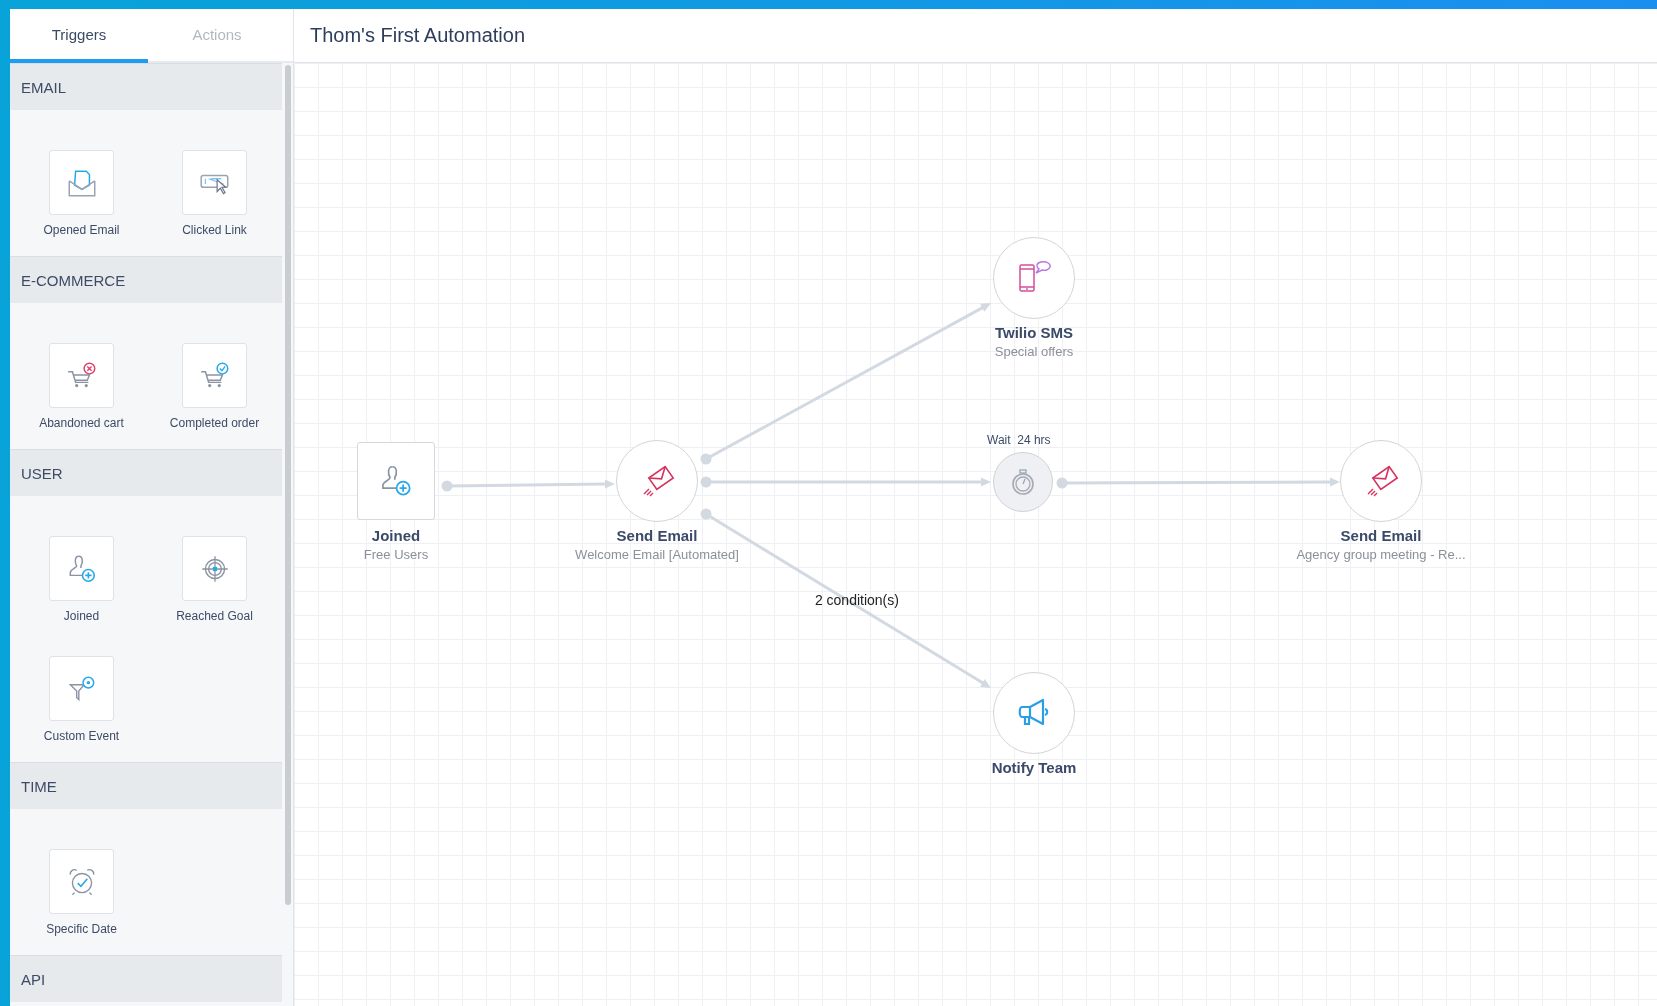 This screenshot has height=1006, width=1657. Describe the element at coordinates (81, 929) in the screenshot. I see `tile-label: Specific Date` at that location.